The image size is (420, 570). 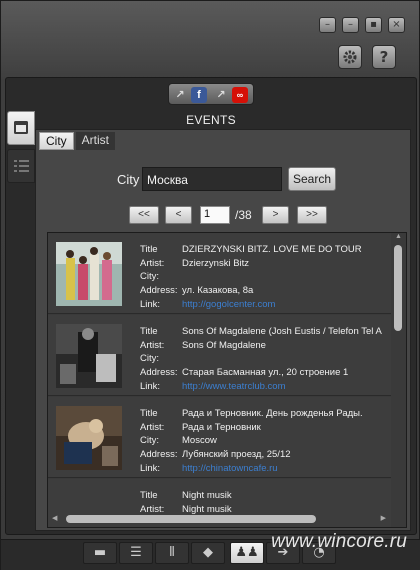 I want to click on minimize-icon: –, so click(x=327, y=25).